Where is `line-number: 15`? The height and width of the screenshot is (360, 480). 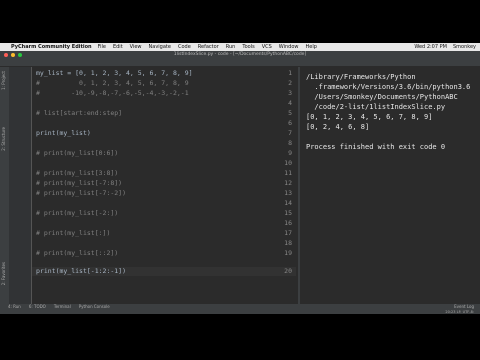 line-number: 15 is located at coordinates (288, 213).